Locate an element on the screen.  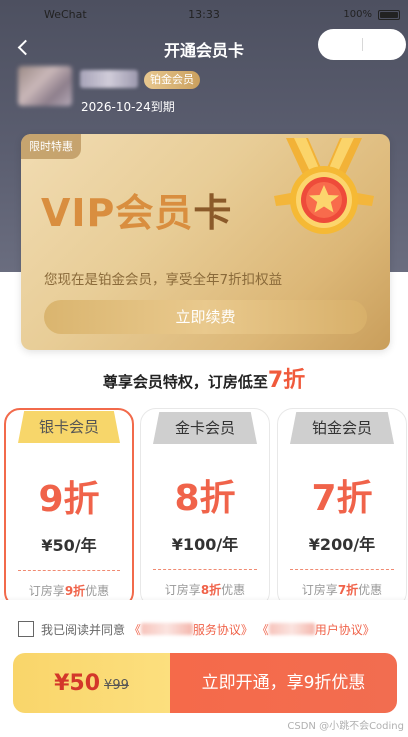
tier-name: 铂金会员 is located at coordinates (342, 428).